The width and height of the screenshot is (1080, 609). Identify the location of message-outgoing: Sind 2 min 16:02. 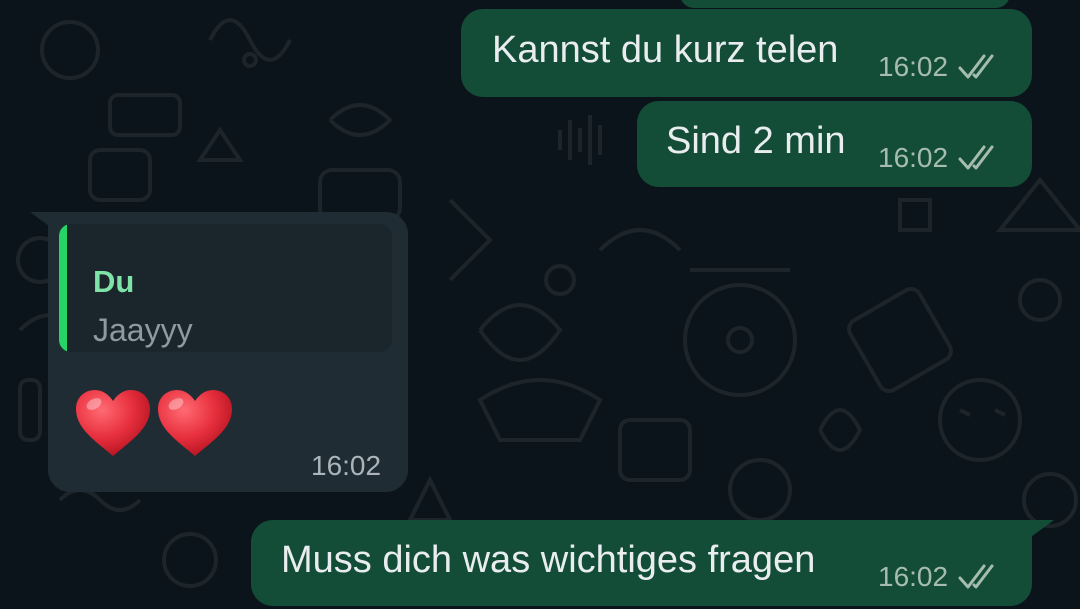
(834, 144).